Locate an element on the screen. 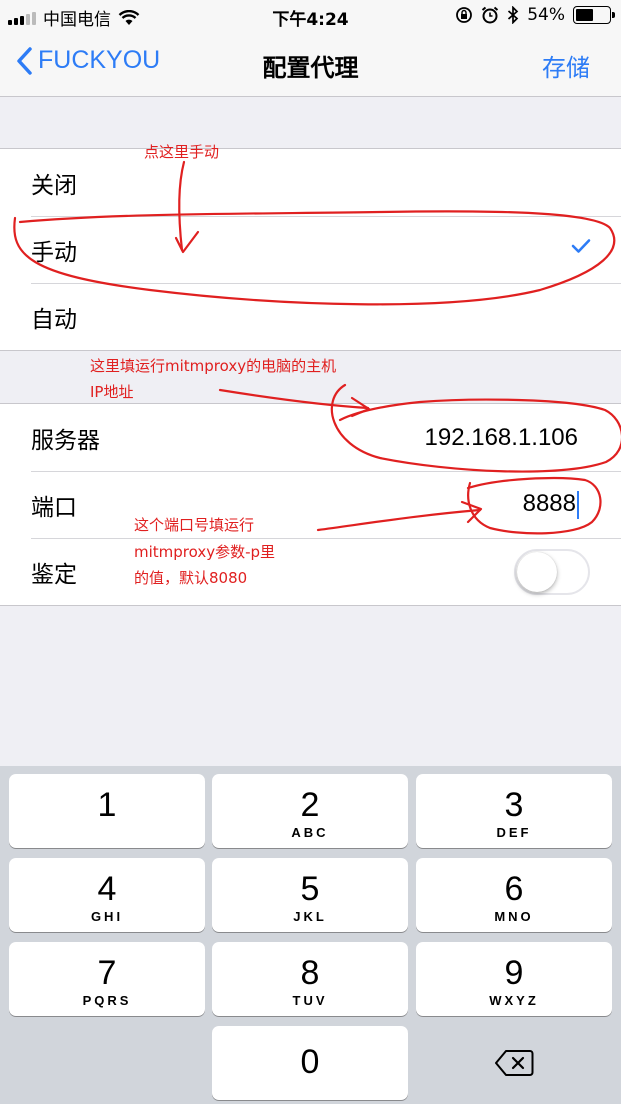 This screenshot has width=621, height=1104. backspace-icon is located at coordinates (514, 1063).